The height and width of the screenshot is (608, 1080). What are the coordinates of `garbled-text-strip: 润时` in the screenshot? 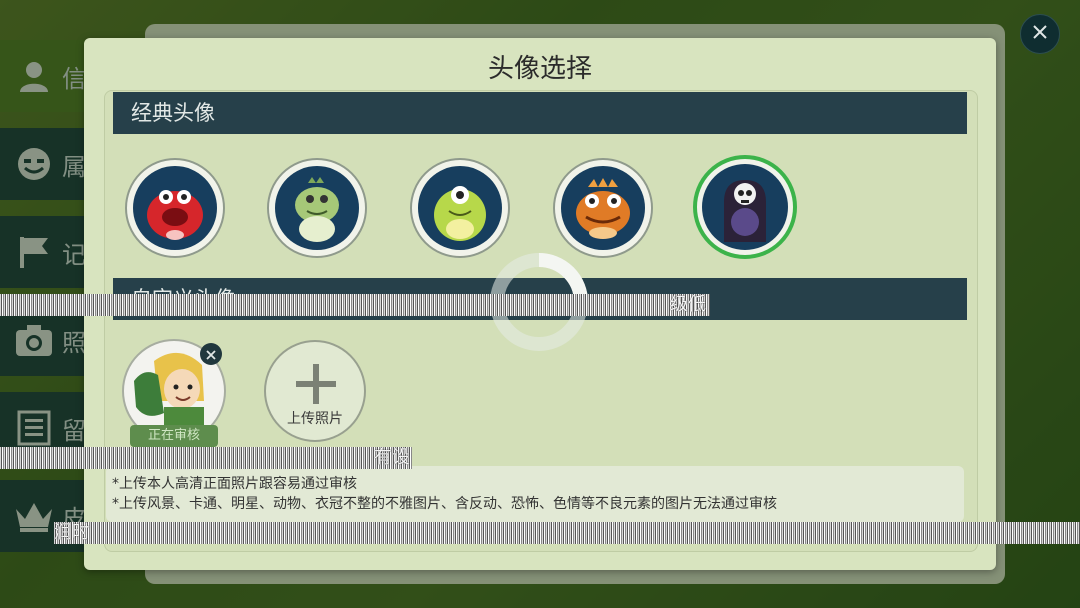 It's located at (567, 533).